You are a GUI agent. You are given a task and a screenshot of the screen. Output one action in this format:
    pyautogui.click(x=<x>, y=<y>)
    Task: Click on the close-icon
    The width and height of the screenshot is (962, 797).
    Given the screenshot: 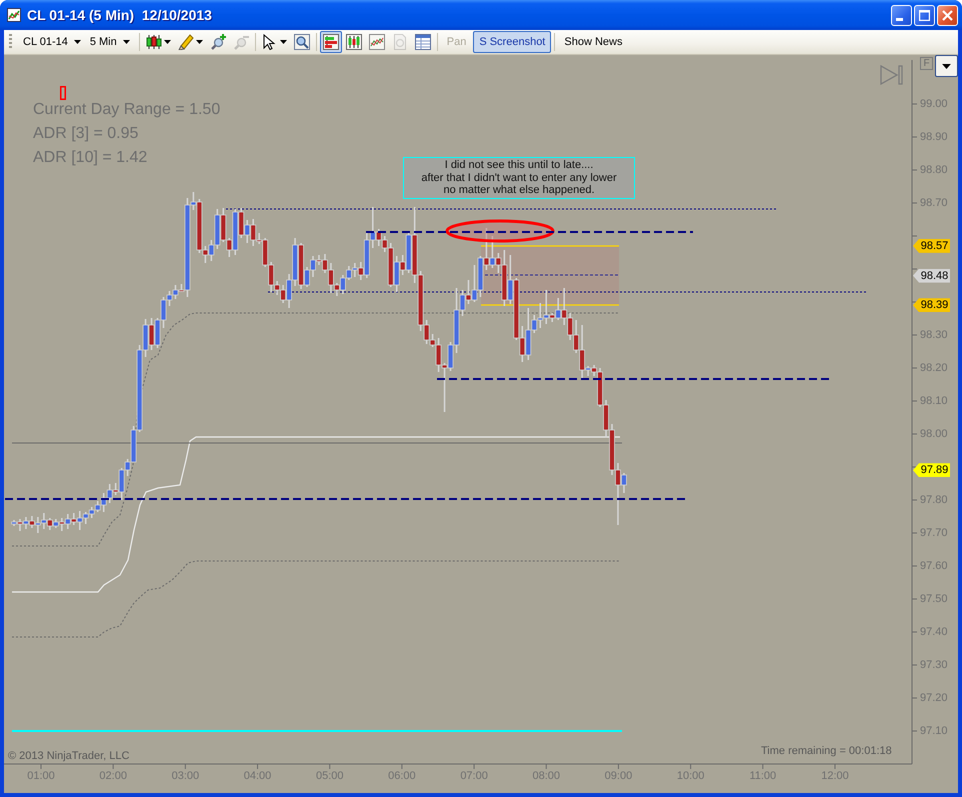 What is the action you would take?
    pyautogui.click(x=947, y=15)
    